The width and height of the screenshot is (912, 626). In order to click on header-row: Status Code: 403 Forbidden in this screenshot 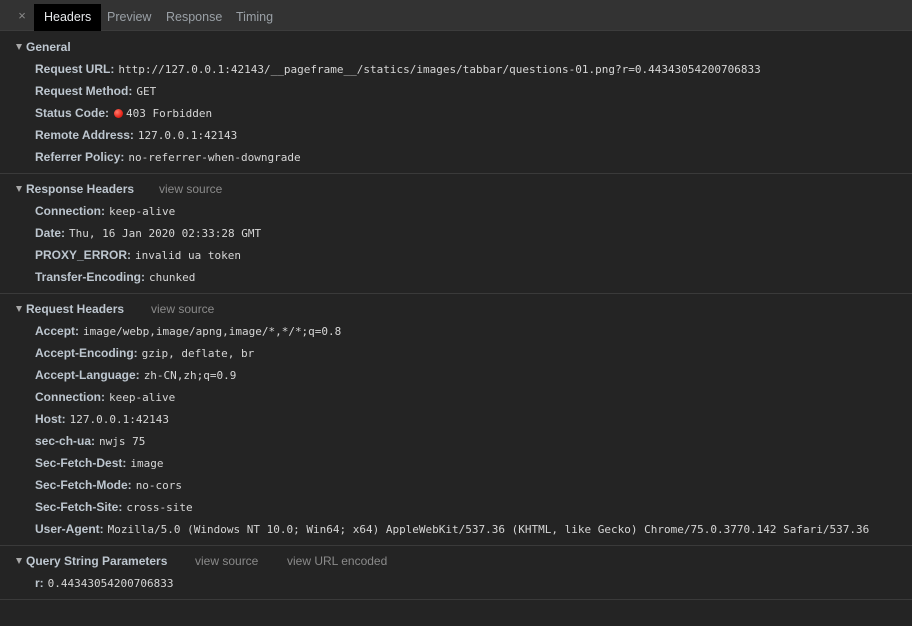, I will do `click(456, 113)`.